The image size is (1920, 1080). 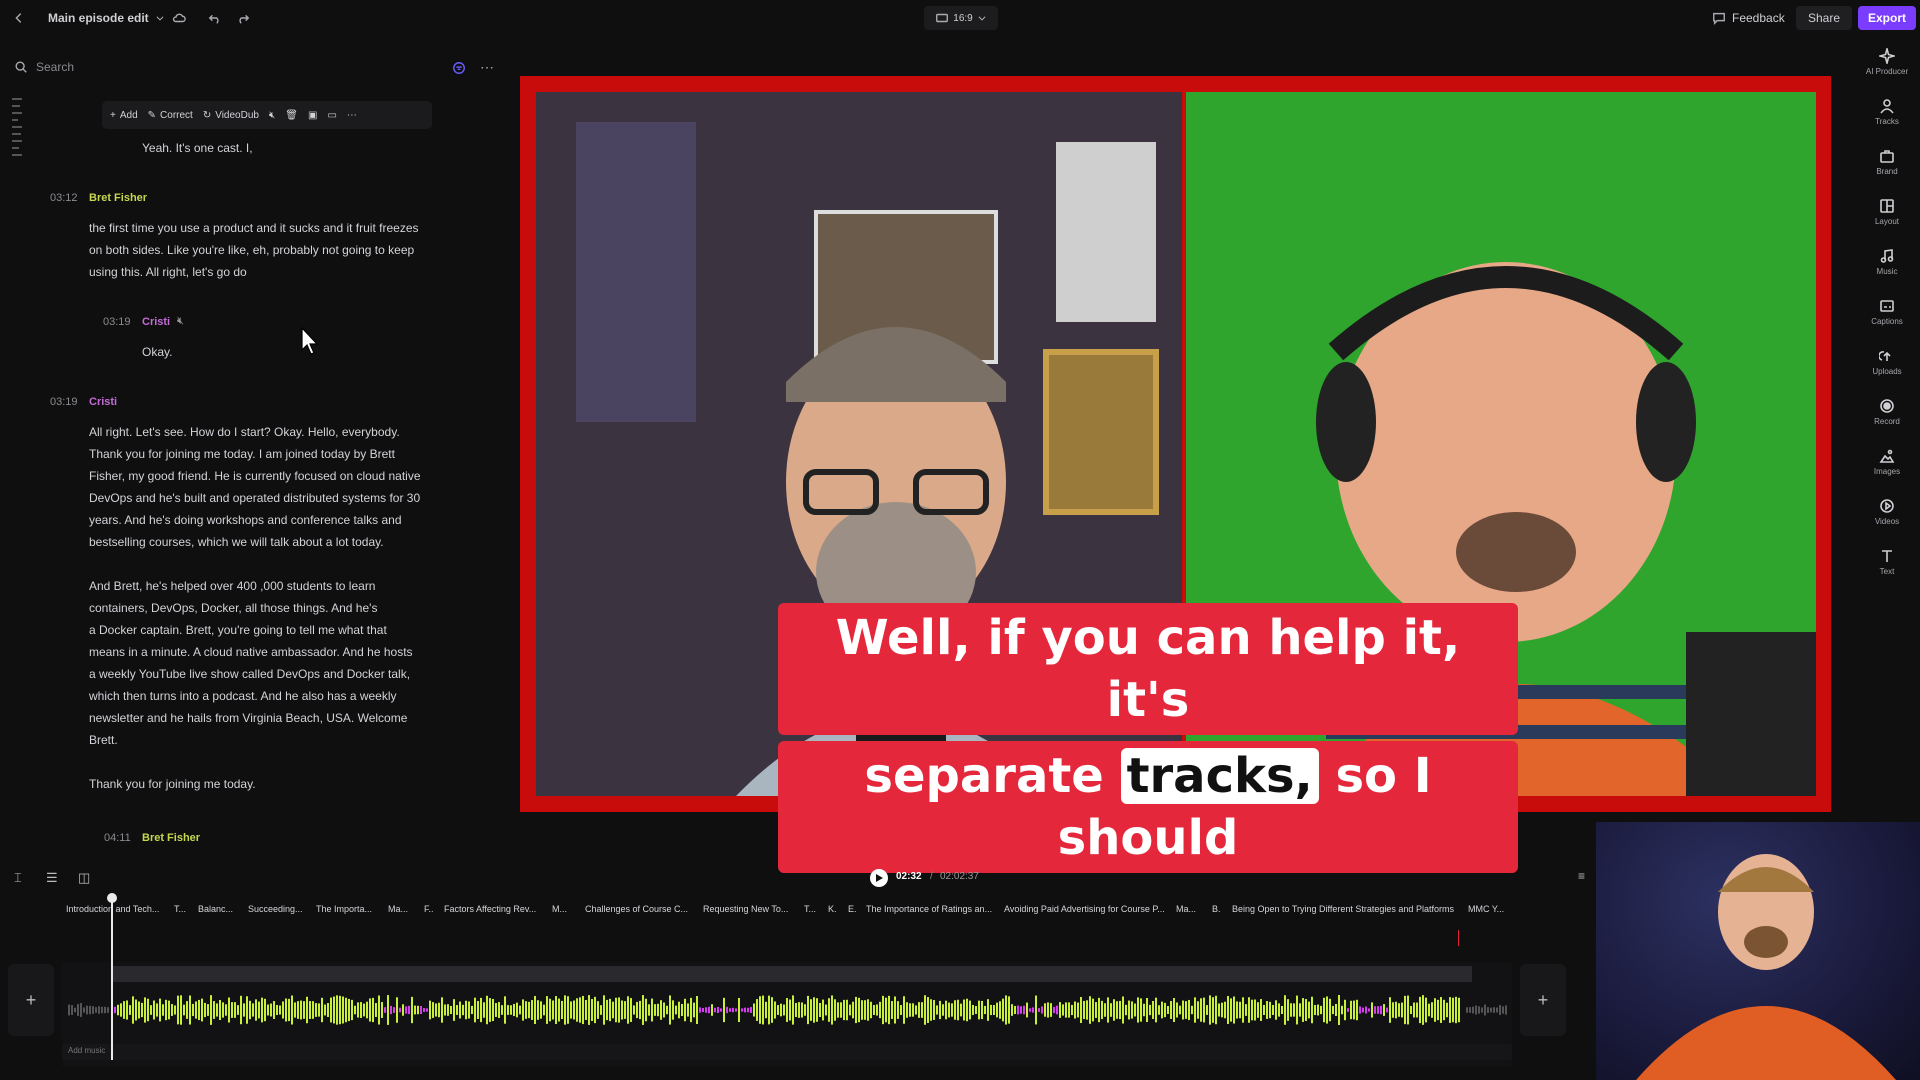 What do you see at coordinates (1887, 212) in the screenshot?
I see `rail-layout: Layout` at bounding box center [1887, 212].